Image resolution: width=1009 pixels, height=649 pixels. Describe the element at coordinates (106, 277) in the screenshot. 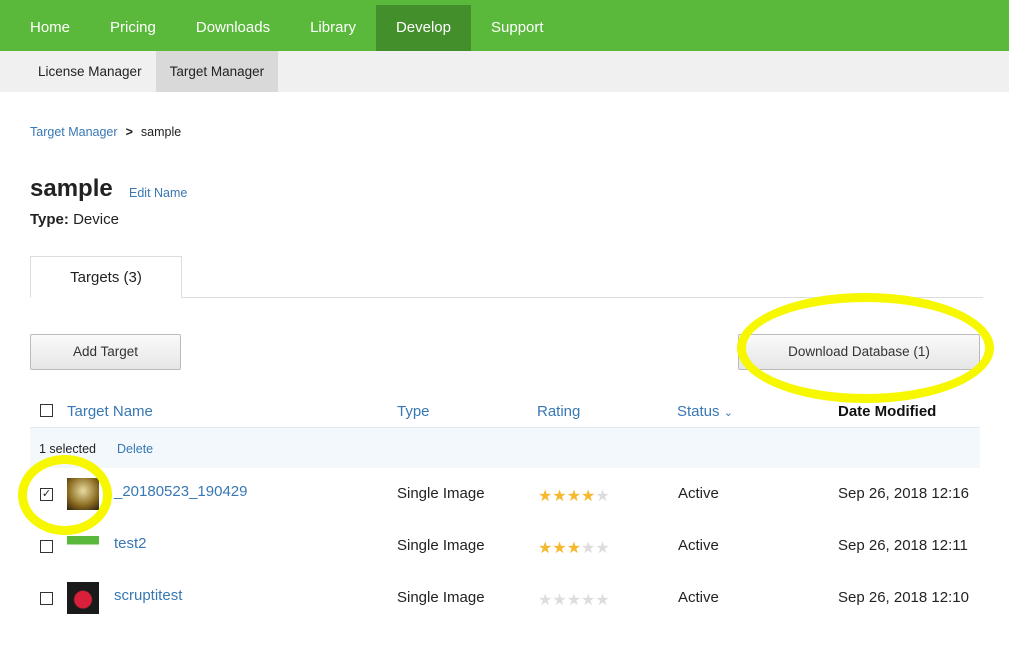

I see `tab-targets: Targets (3)` at that location.